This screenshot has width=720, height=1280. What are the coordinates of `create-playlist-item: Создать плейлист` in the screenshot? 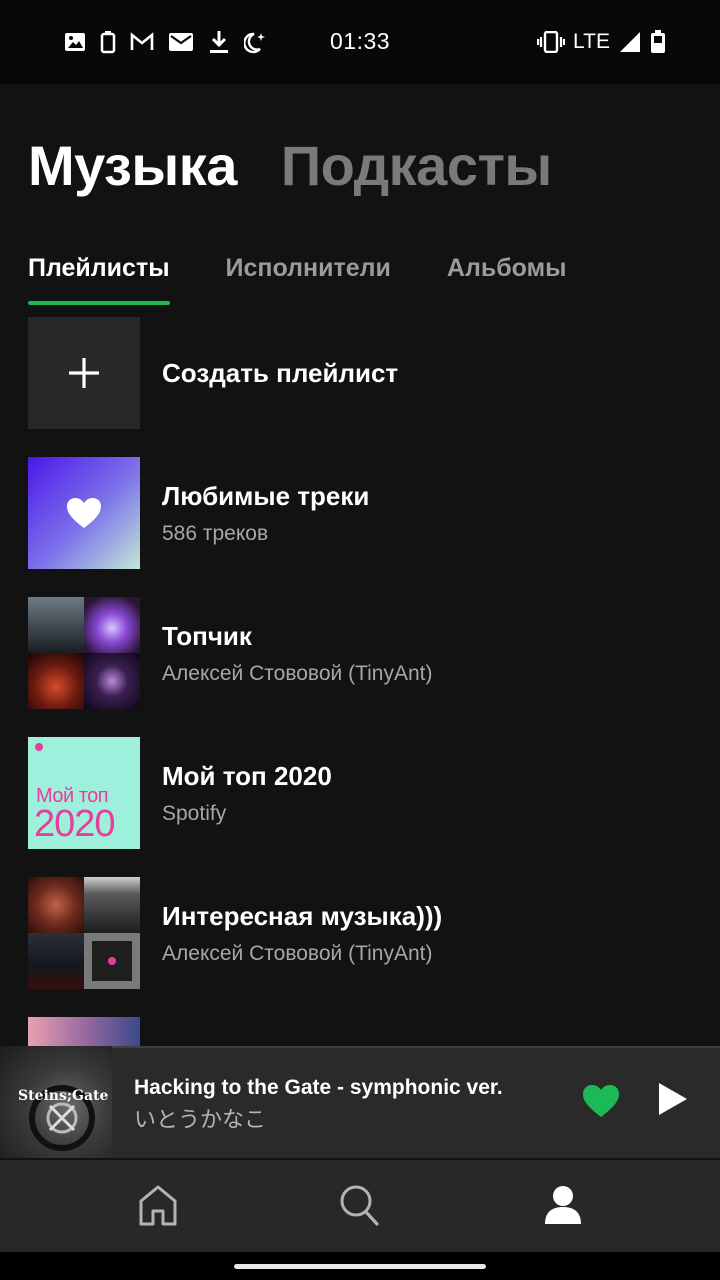 It's located at (368, 373).